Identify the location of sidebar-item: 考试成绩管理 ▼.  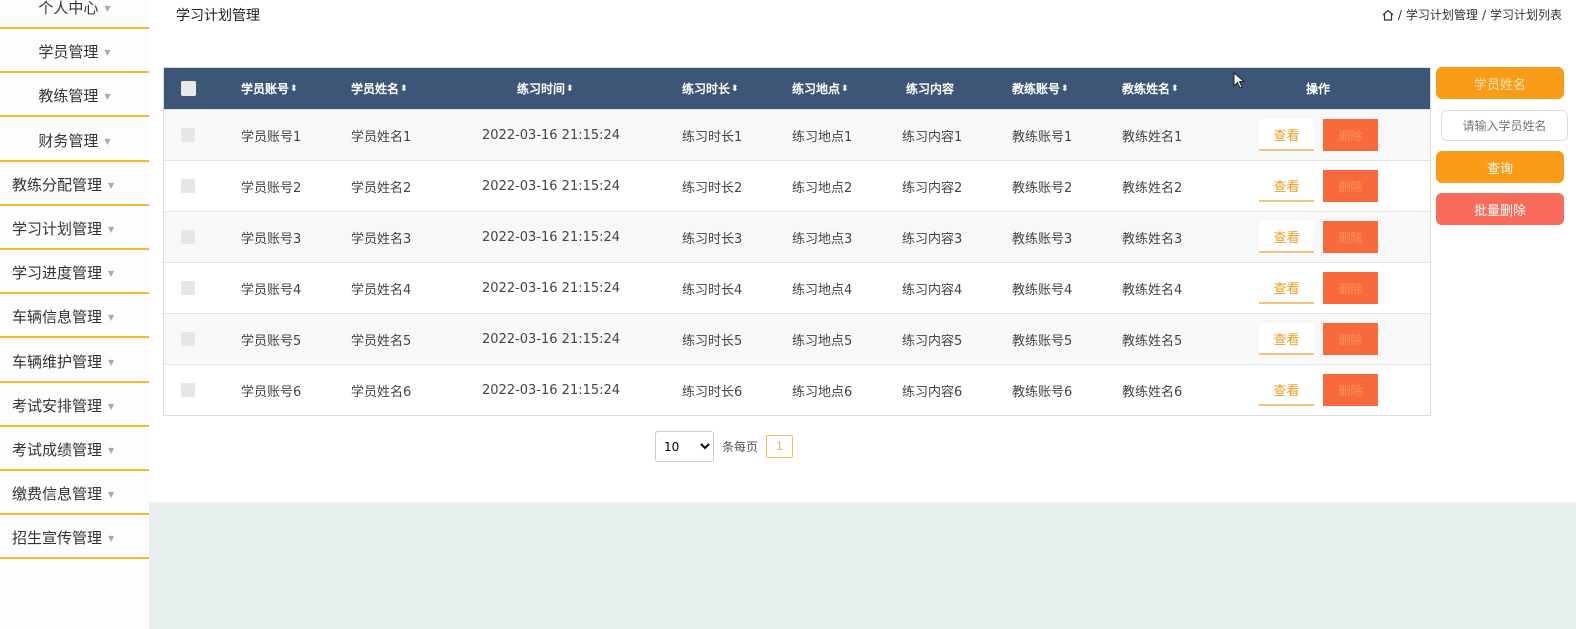
(74, 450).